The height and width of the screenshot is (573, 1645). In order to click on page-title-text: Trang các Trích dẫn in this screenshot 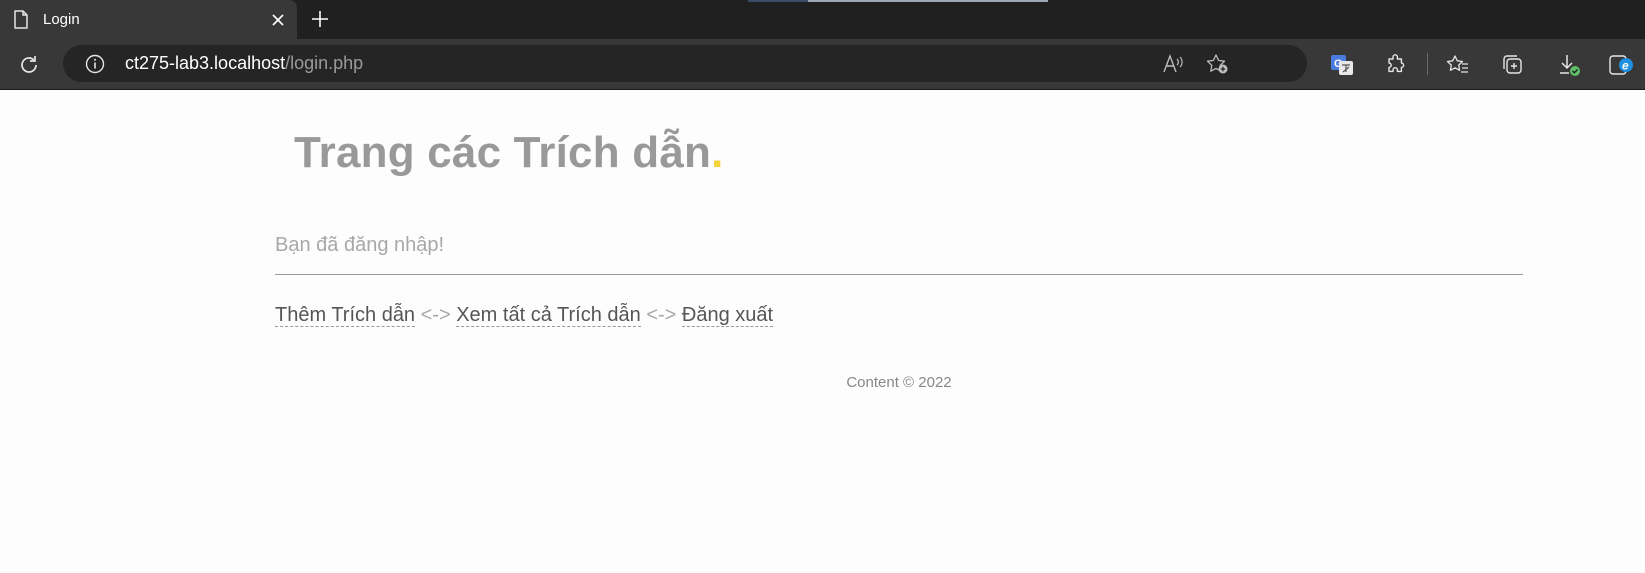, I will do `click(503, 152)`.